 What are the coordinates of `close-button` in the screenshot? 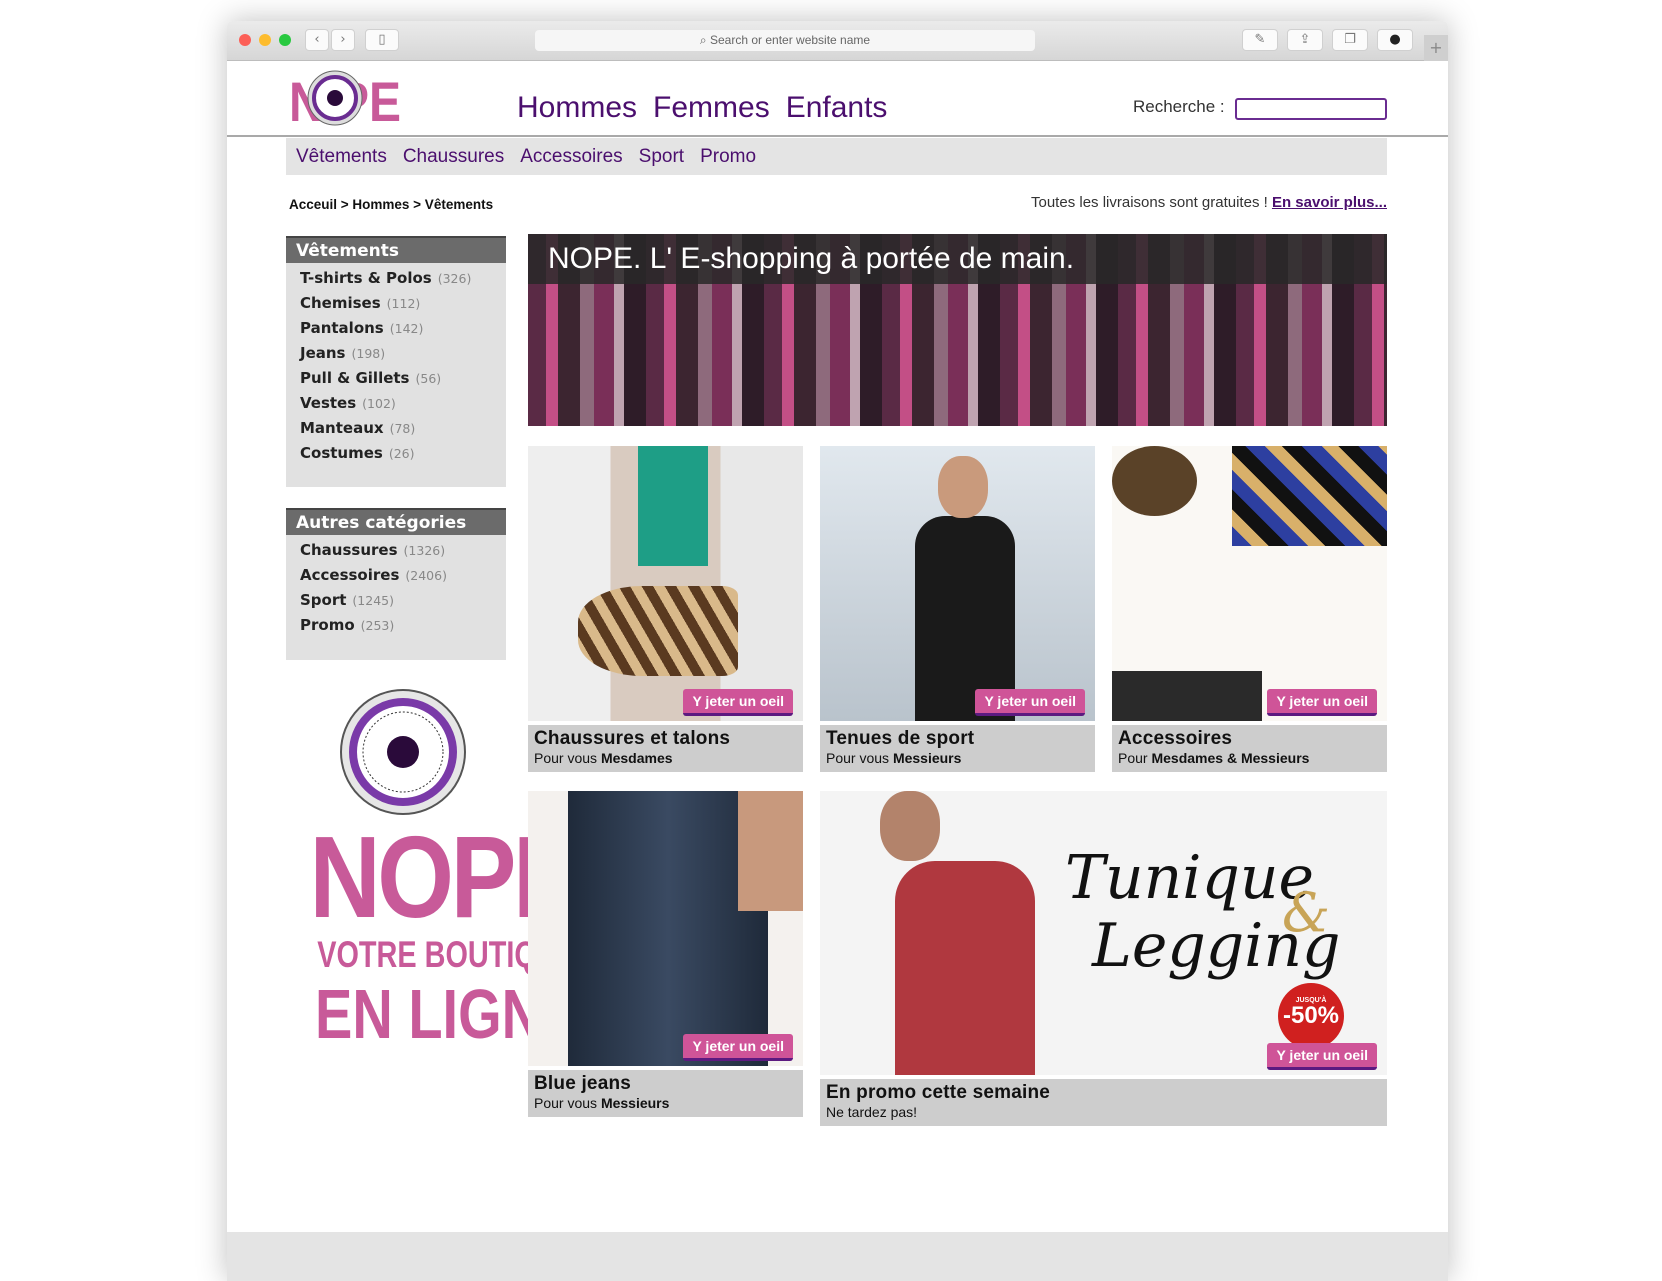 It's located at (245, 40).